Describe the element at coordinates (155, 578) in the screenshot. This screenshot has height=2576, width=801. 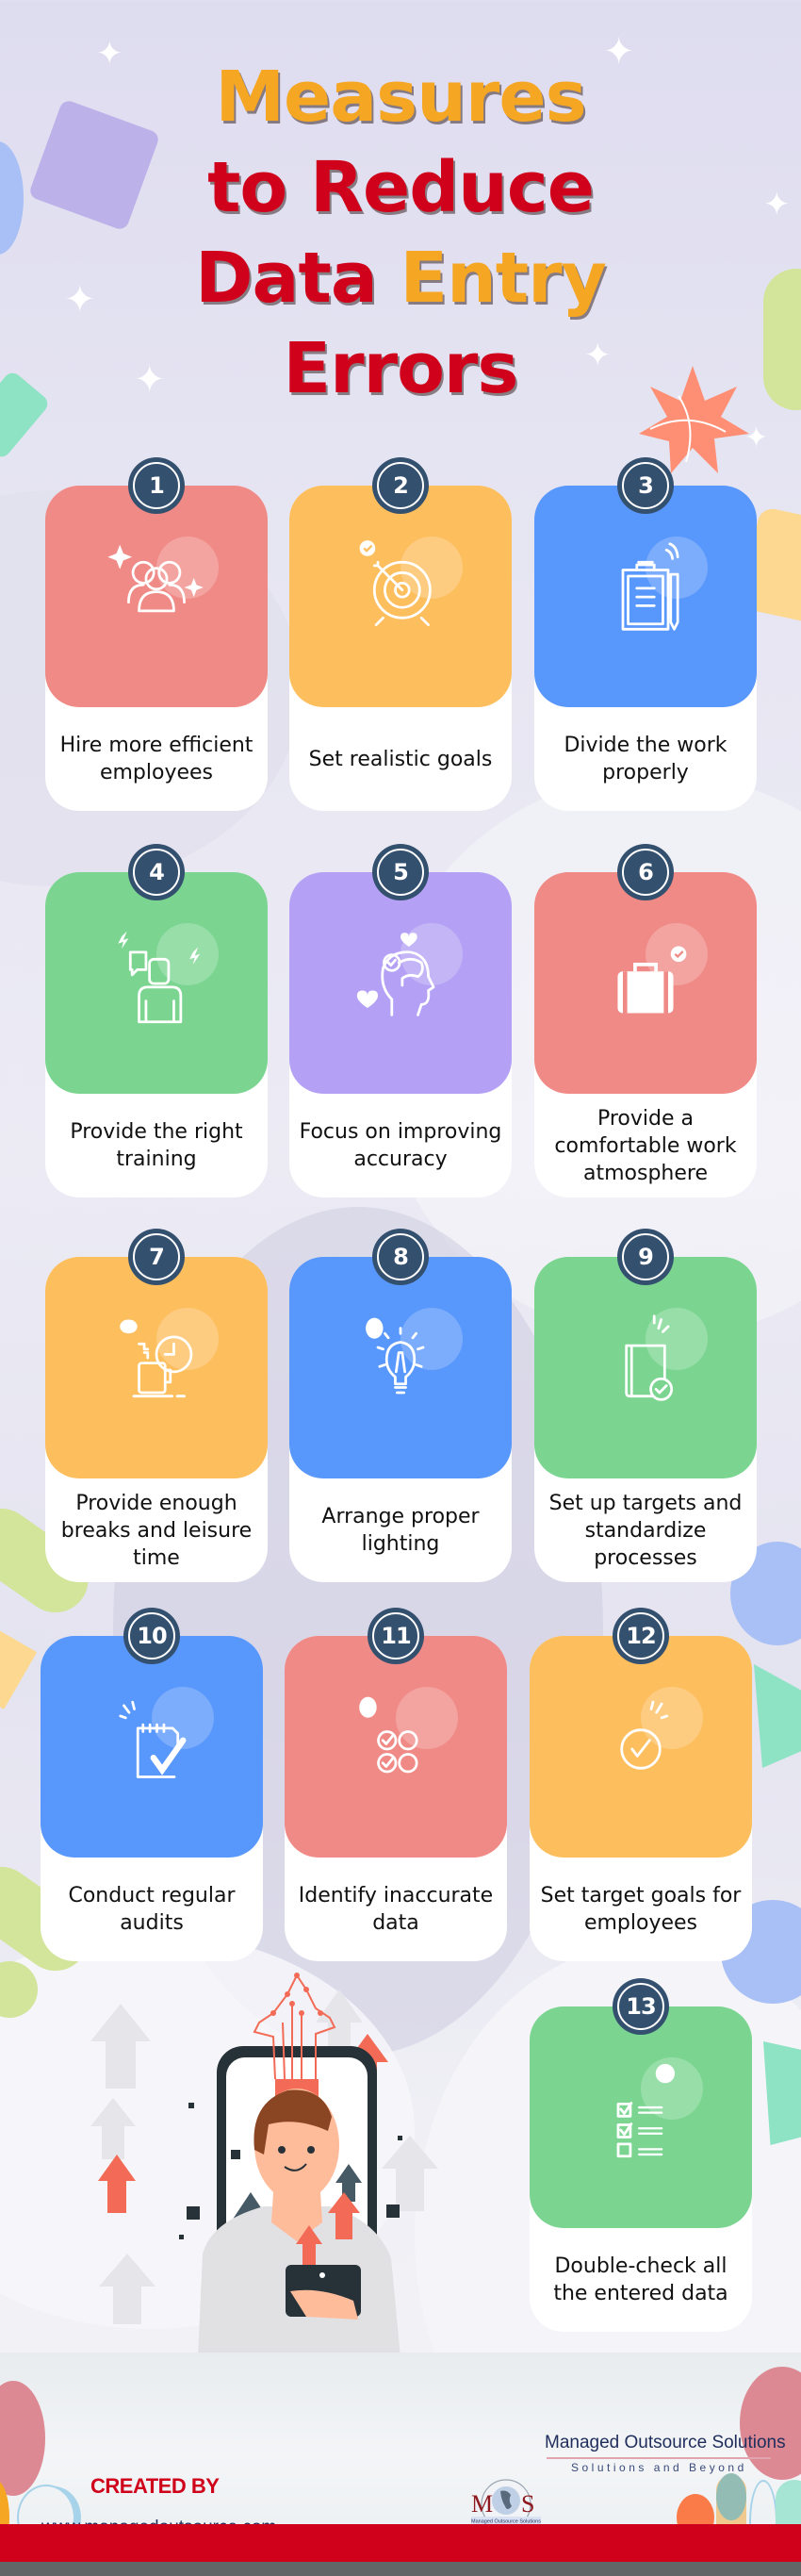
I see `team-icon` at that location.